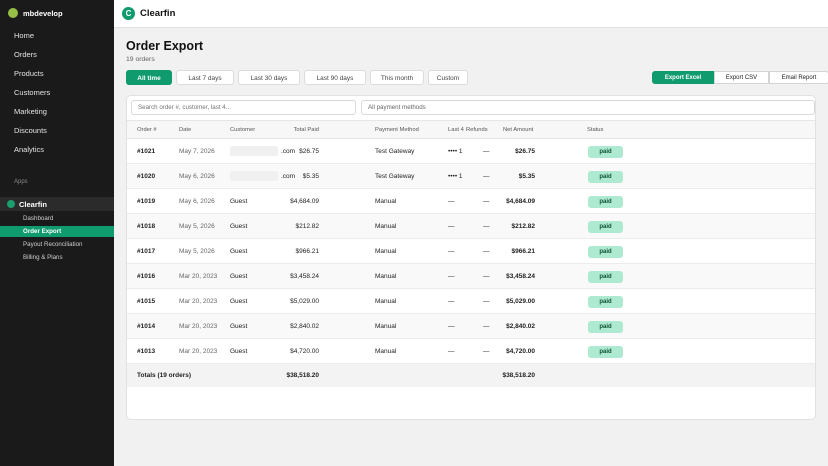  Describe the element at coordinates (11, 204) in the screenshot. I see `clearfin-app-icon` at that location.